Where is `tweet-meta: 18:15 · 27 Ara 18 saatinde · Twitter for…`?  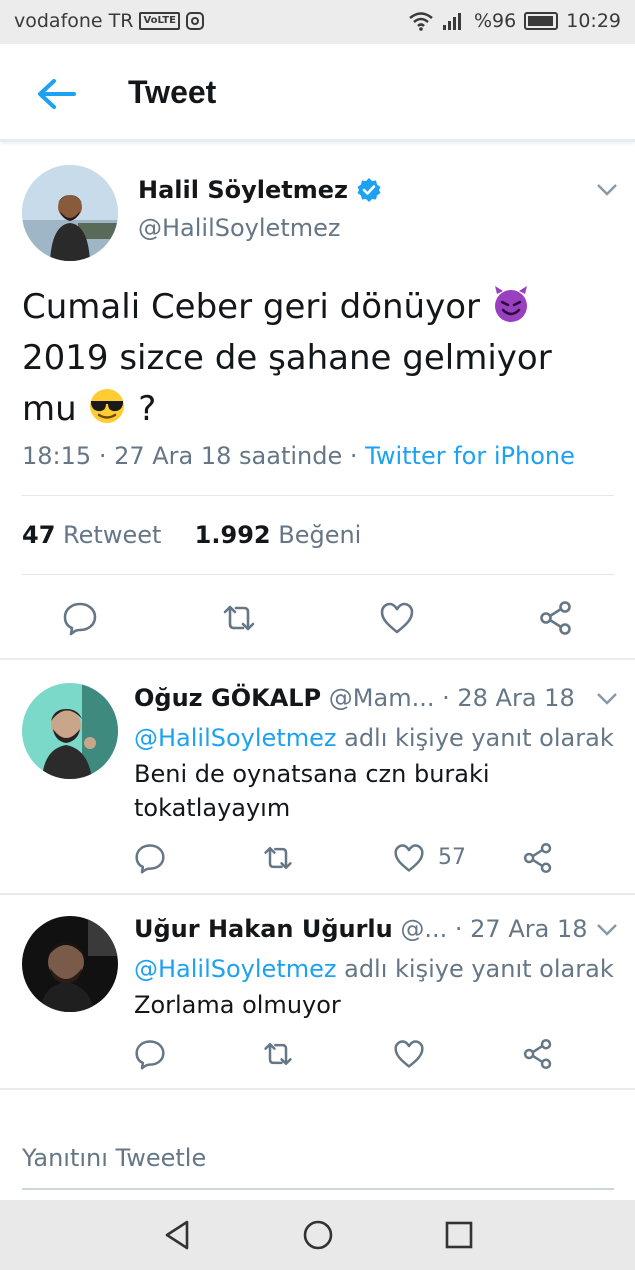 tweet-meta: 18:15 · 27 Ara 18 saatinde · Twitter for… is located at coordinates (298, 456).